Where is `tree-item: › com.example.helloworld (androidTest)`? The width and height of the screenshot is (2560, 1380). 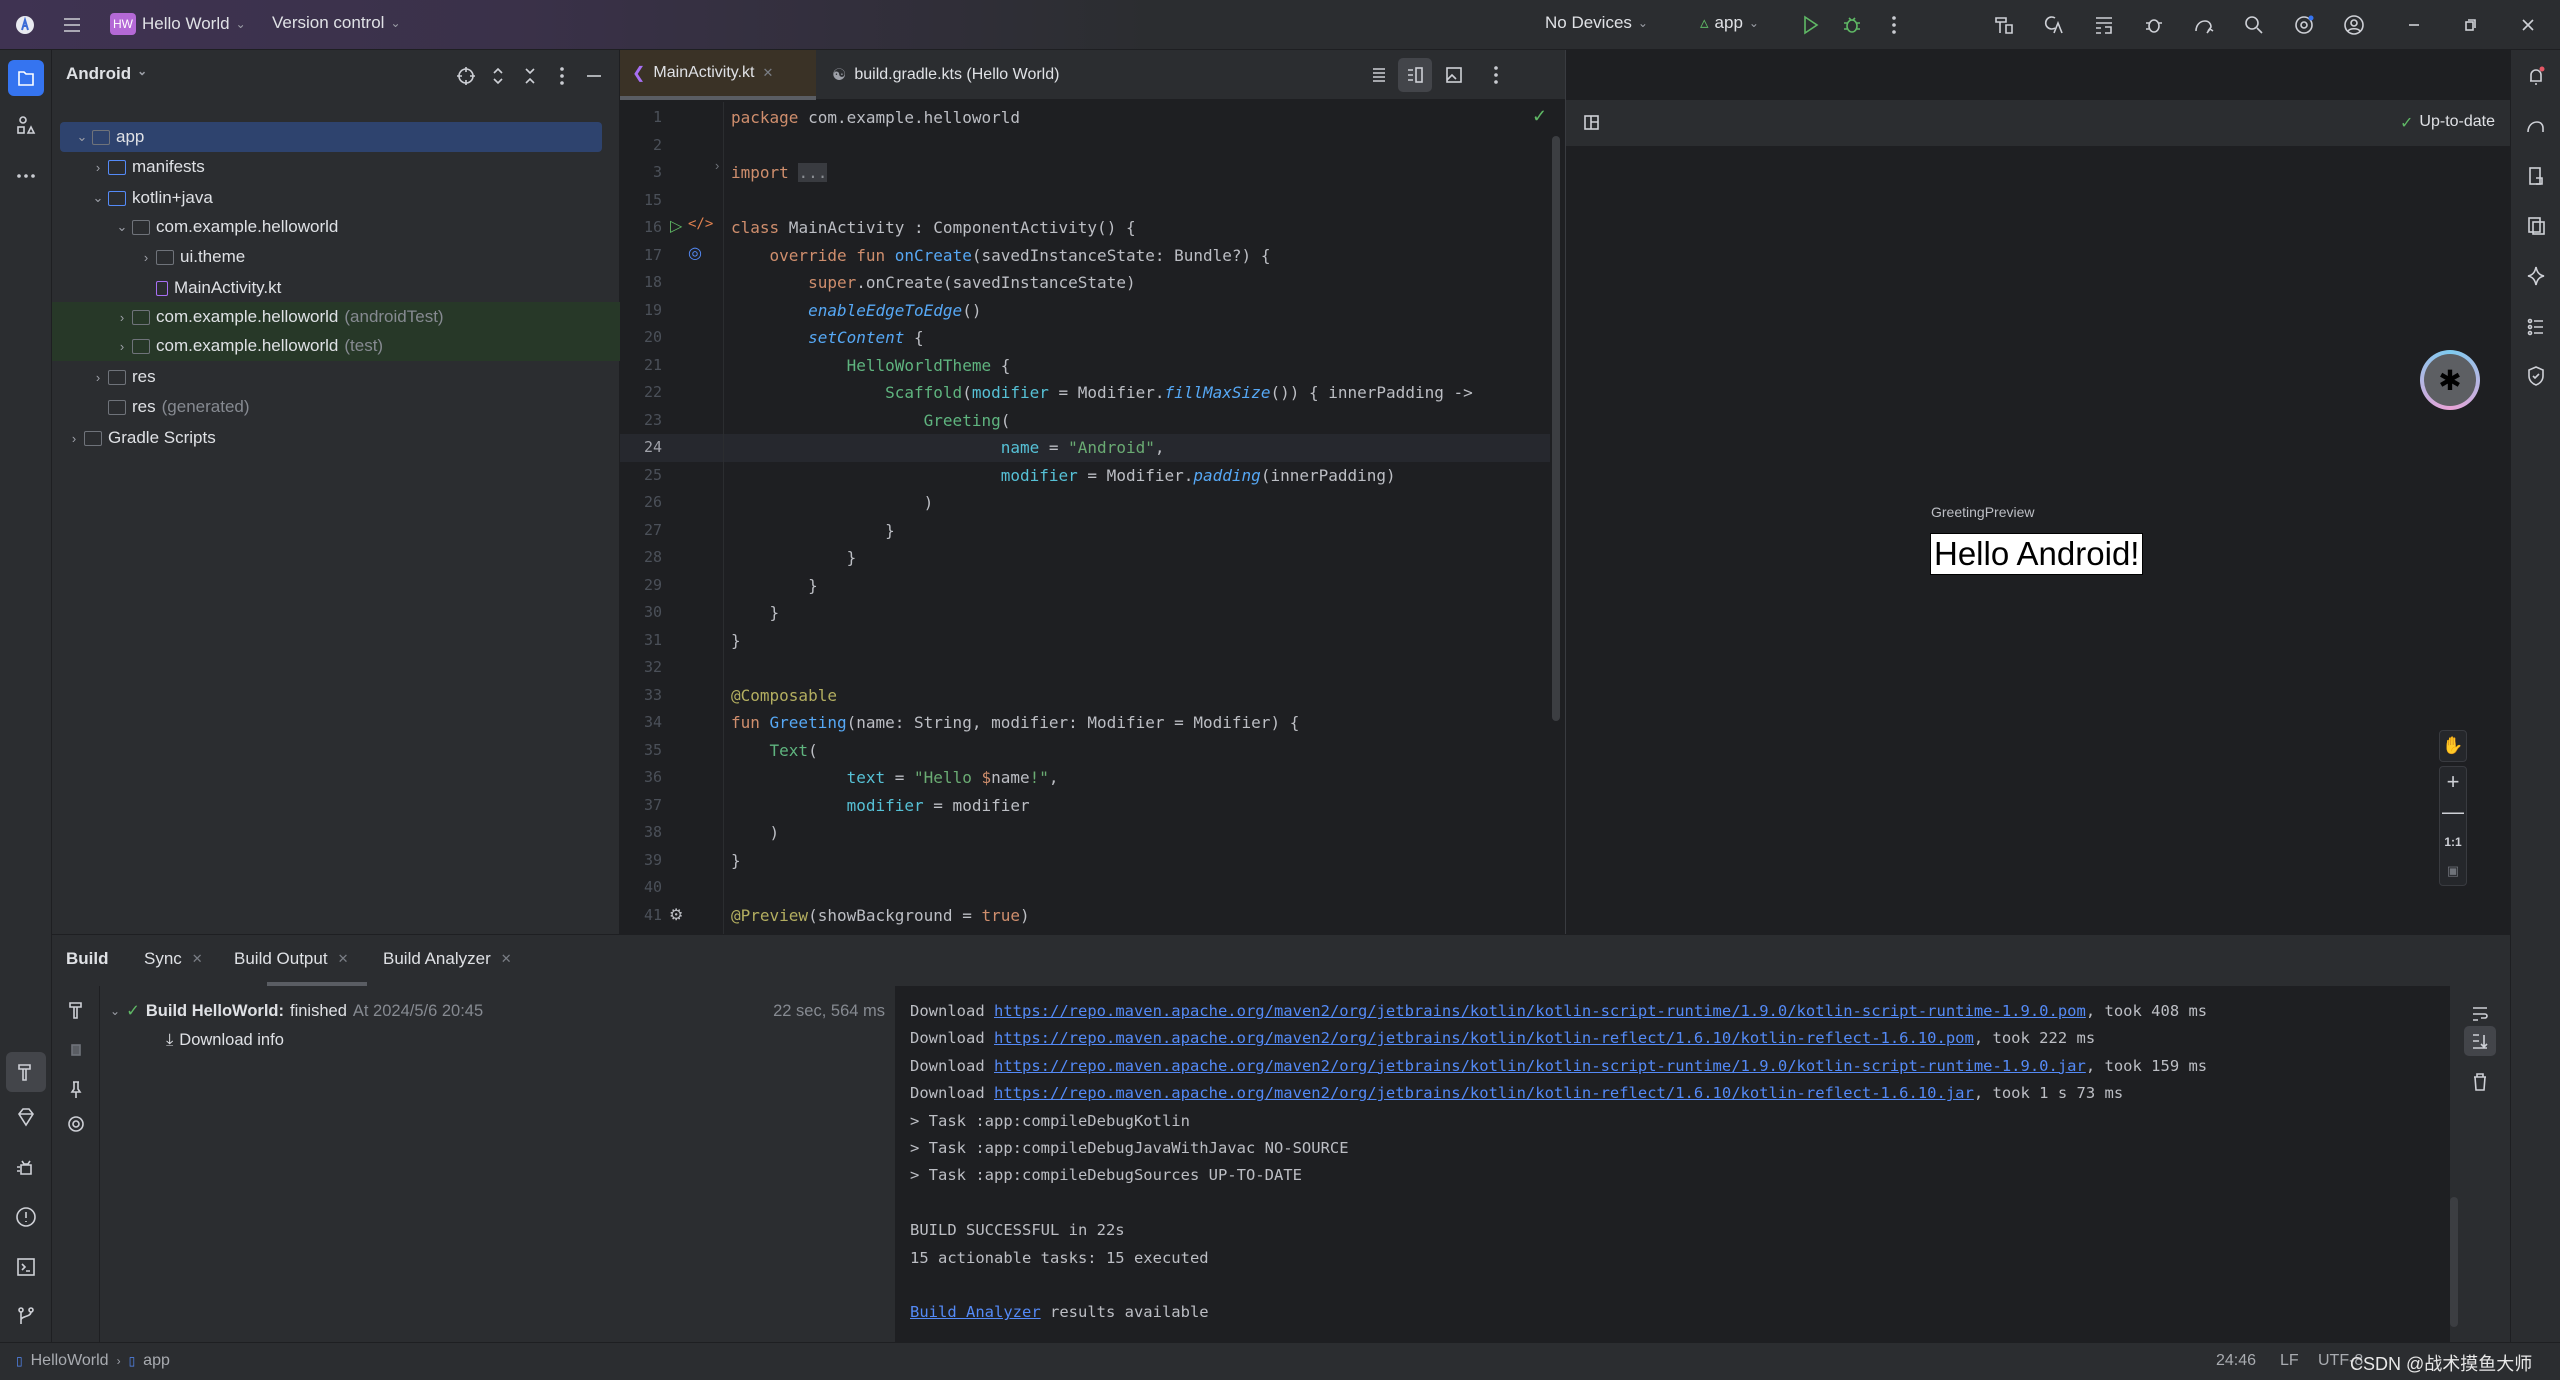 tree-item: › com.example.helloworld (androidTest) is located at coordinates (336, 317).